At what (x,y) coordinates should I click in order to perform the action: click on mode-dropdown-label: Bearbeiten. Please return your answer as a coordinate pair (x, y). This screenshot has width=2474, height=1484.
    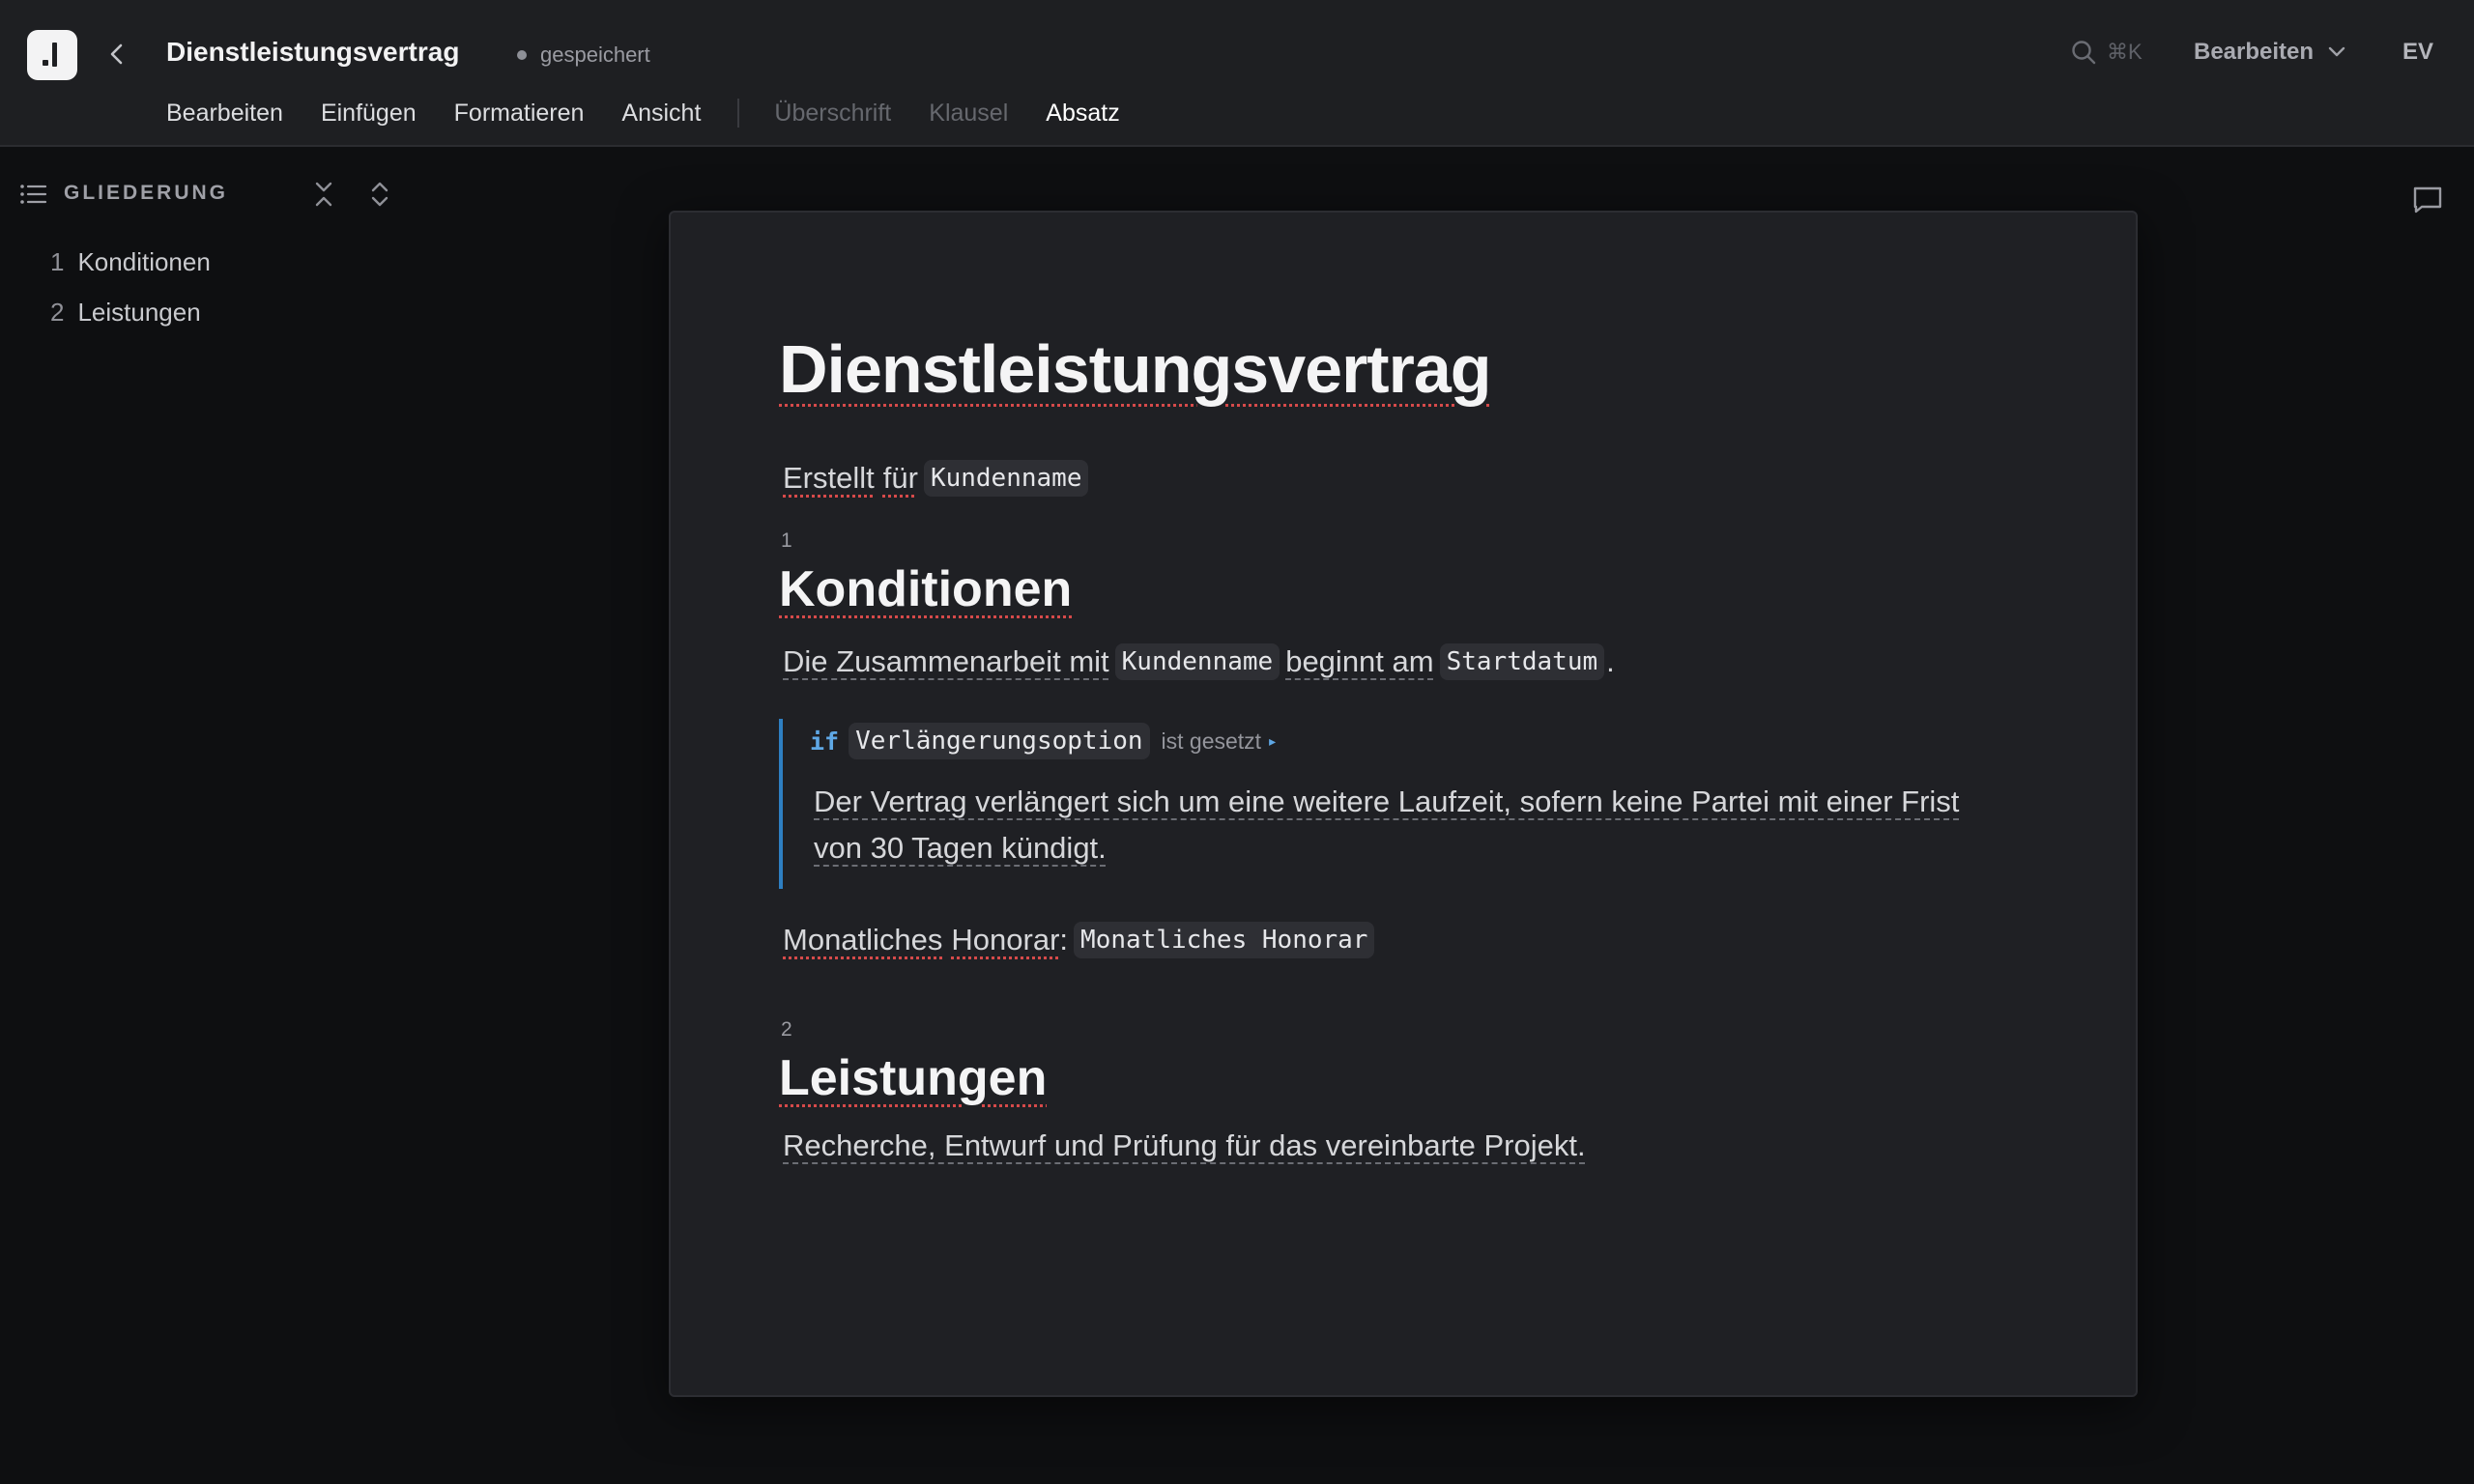
    Looking at the image, I should click on (2254, 52).